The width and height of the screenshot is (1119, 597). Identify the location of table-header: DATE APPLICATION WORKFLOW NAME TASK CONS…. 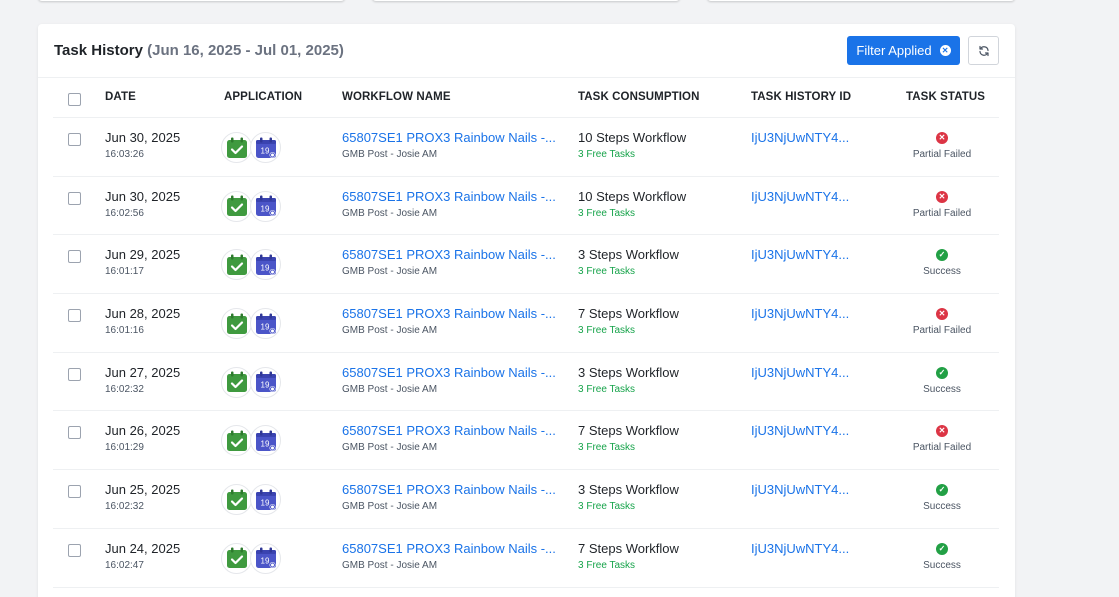
(526, 98).